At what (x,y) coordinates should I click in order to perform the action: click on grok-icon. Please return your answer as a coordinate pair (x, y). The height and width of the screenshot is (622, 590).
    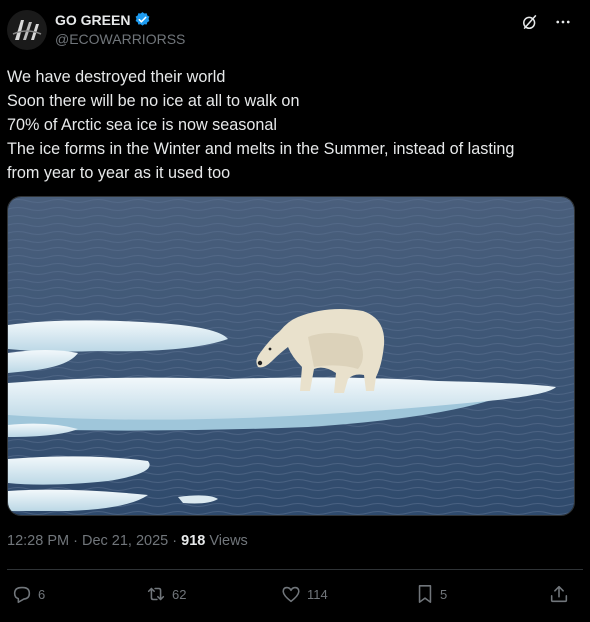
    Looking at the image, I should click on (530, 22).